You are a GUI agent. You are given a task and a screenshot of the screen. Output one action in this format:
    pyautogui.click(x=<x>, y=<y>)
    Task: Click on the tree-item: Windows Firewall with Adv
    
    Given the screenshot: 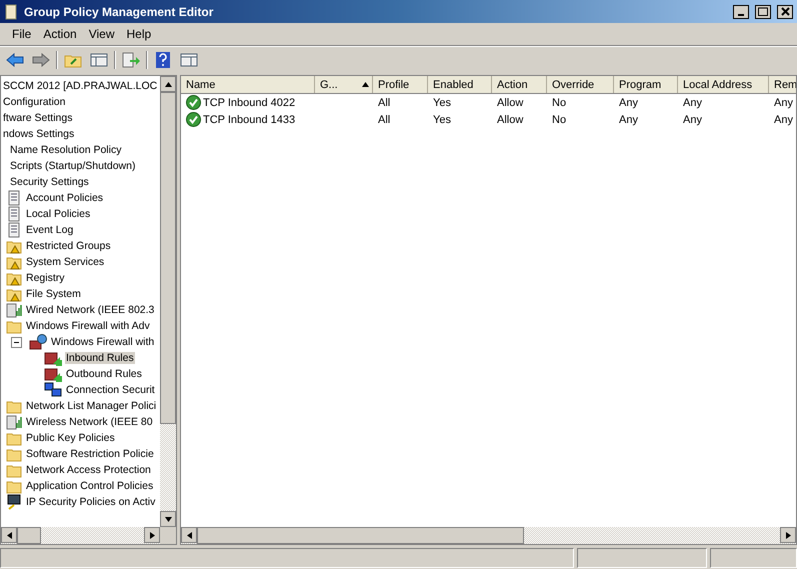 What is the action you would take?
    pyautogui.click(x=88, y=326)
    